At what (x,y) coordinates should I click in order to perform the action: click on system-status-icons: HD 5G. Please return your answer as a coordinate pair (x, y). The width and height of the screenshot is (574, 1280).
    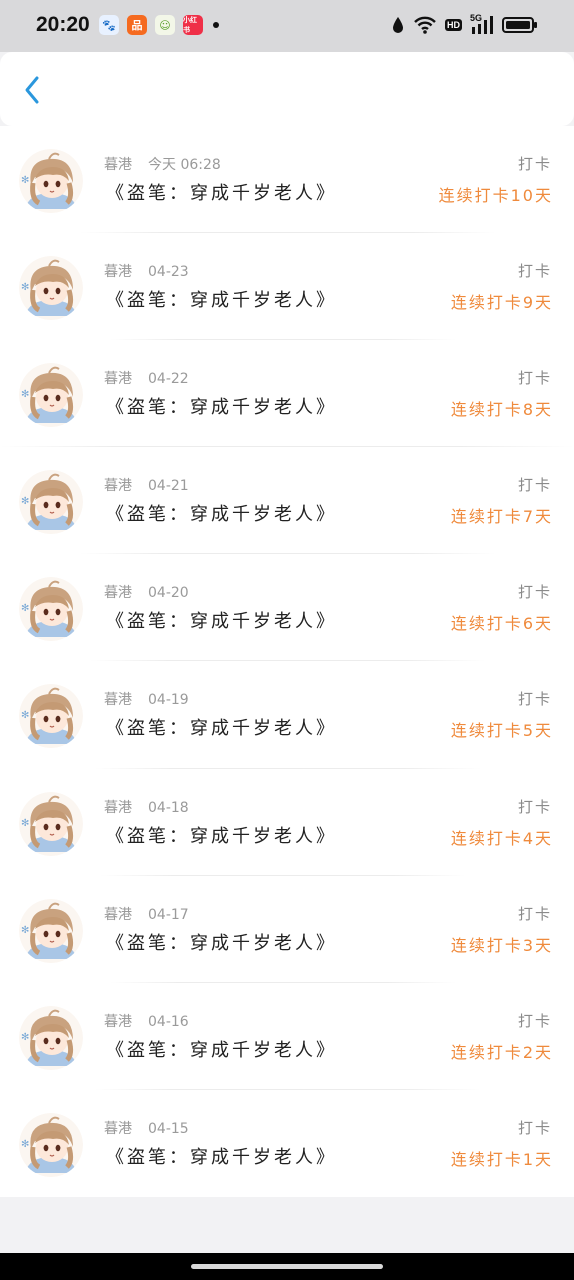
    Looking at the image, I should click on (464, 24).